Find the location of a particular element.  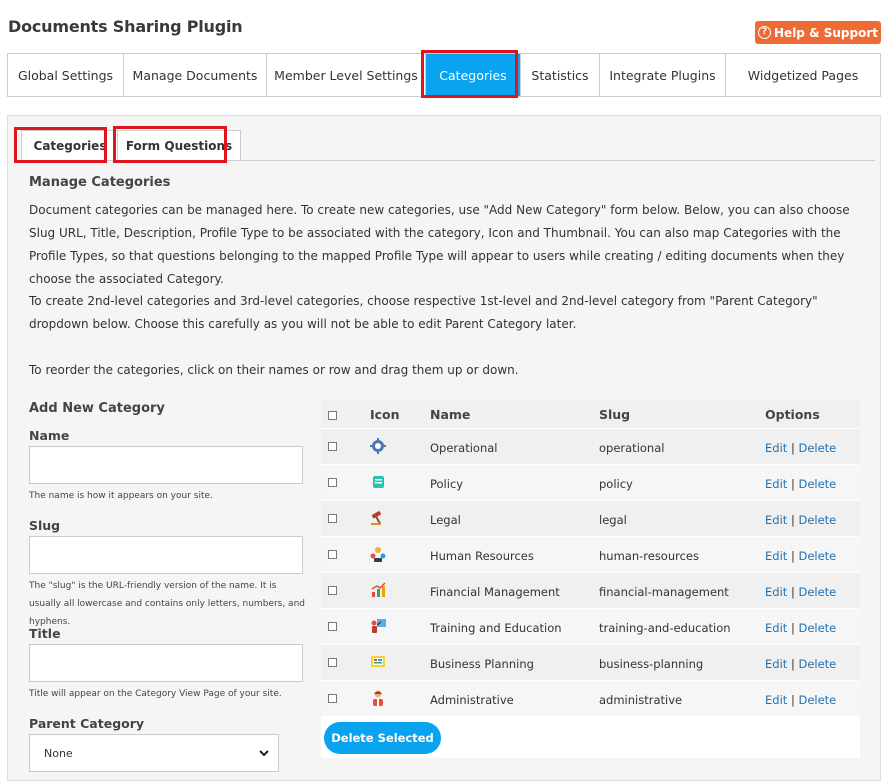

category-name: Financial Management is located at coordinates (495, 592).